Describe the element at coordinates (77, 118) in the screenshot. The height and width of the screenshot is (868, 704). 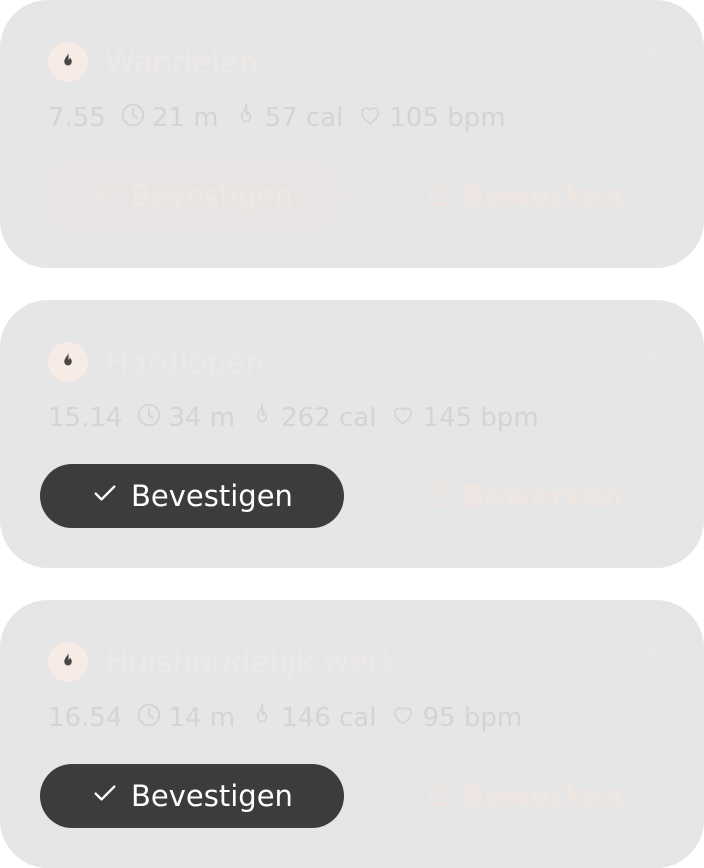
I see `activity-time: 7.55` at that location.